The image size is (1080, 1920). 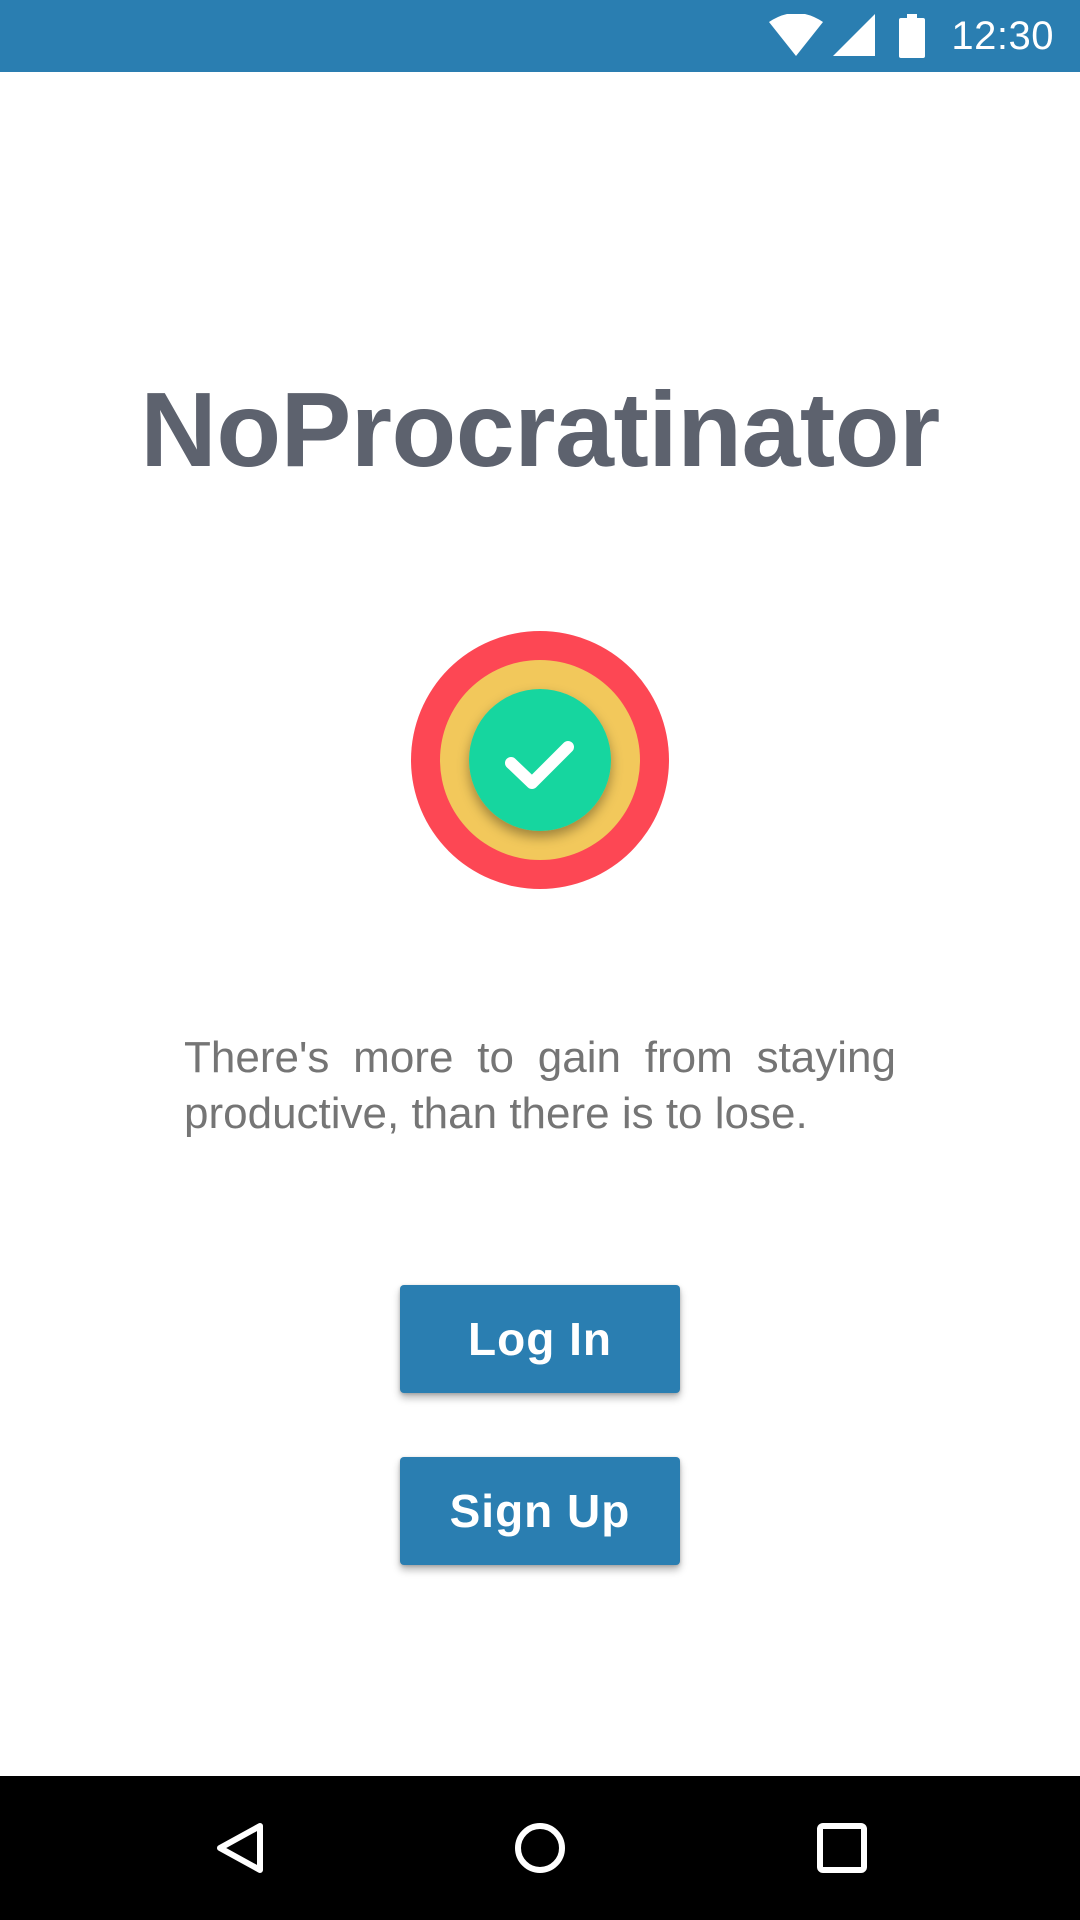 I want to click on recents-button, so click(x=842, y=1848).